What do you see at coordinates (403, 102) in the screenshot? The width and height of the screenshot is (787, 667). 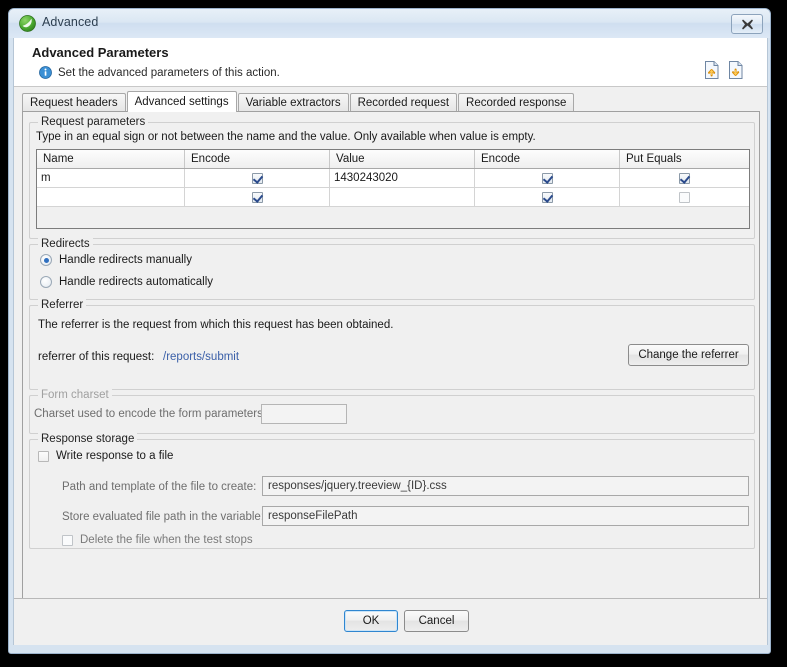 I see `tab-recorded-request: Recorded request` at bounding box center [403, 102].